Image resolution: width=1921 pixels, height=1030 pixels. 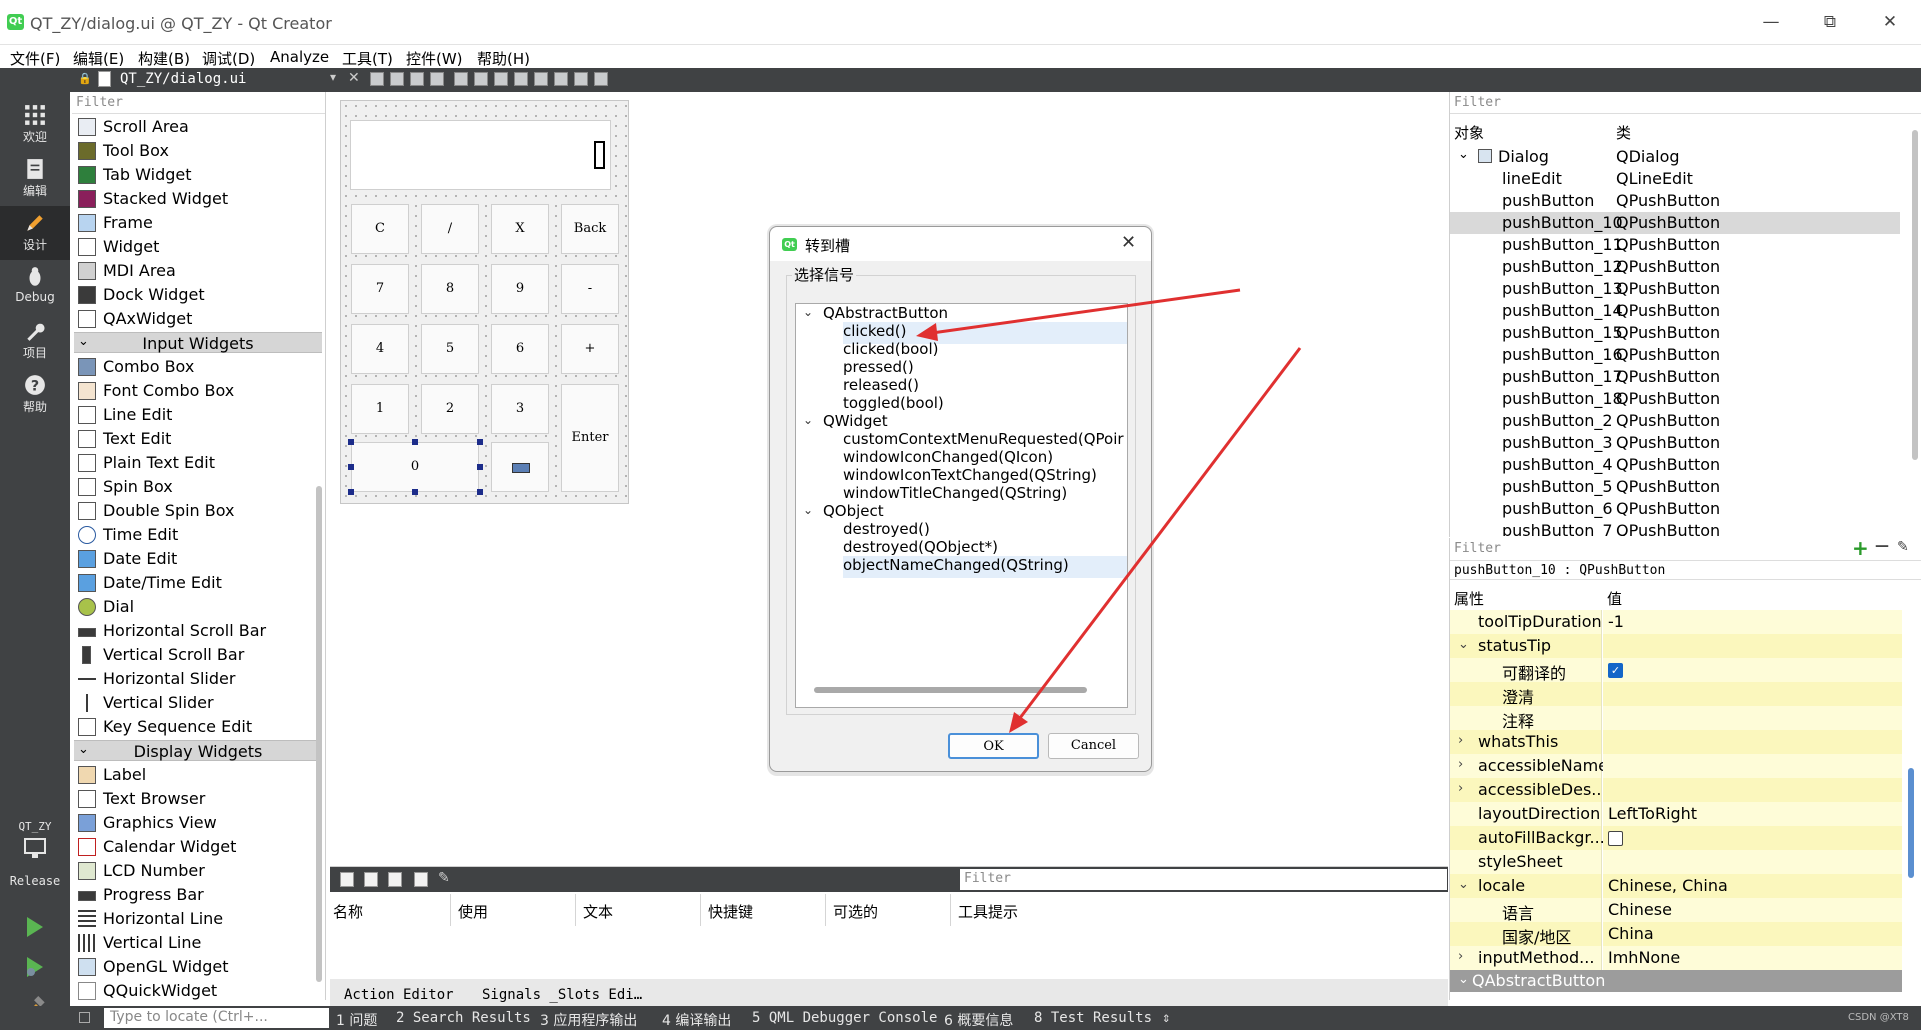 I want to click on horizontal-scrollbar, so click(x=950, y=690).